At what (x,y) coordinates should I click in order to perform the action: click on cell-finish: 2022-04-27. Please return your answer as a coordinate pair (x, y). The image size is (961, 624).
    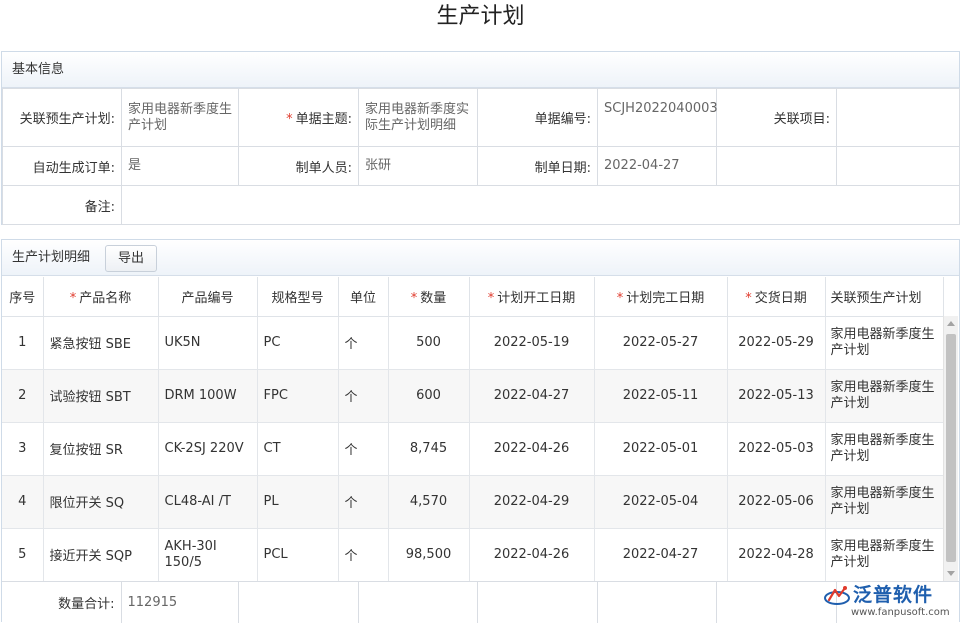
    Looking at the image, I should click on (660, 554).